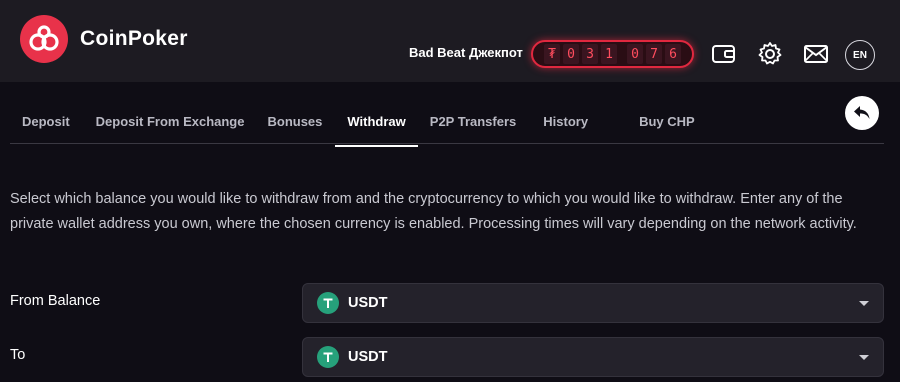 This screenshot has width=900, height=382. I want to click on tab-bonuses: Bonuses, so click(294, 123).